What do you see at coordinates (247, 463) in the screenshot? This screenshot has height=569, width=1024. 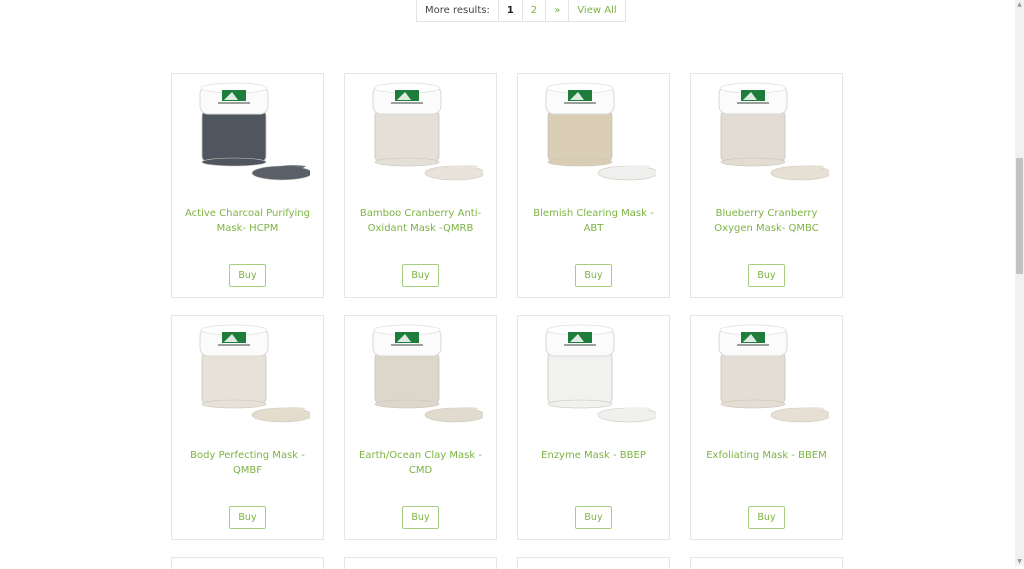 I see `product-title-link: Body Perfecting Mask - QMBF` at bounding box center [247, 463].